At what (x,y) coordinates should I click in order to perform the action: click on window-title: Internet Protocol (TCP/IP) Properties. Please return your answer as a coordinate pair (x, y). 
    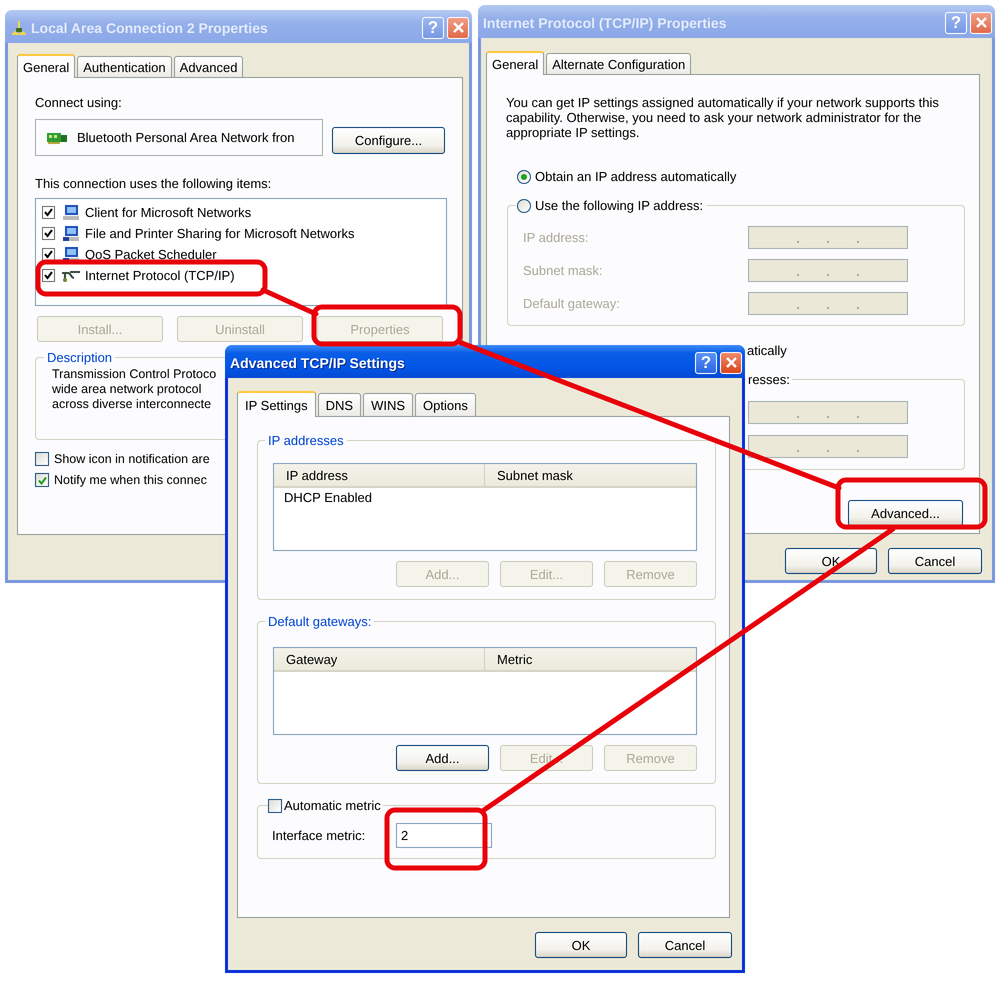
    Looking at the image, I should click on (604, 22).